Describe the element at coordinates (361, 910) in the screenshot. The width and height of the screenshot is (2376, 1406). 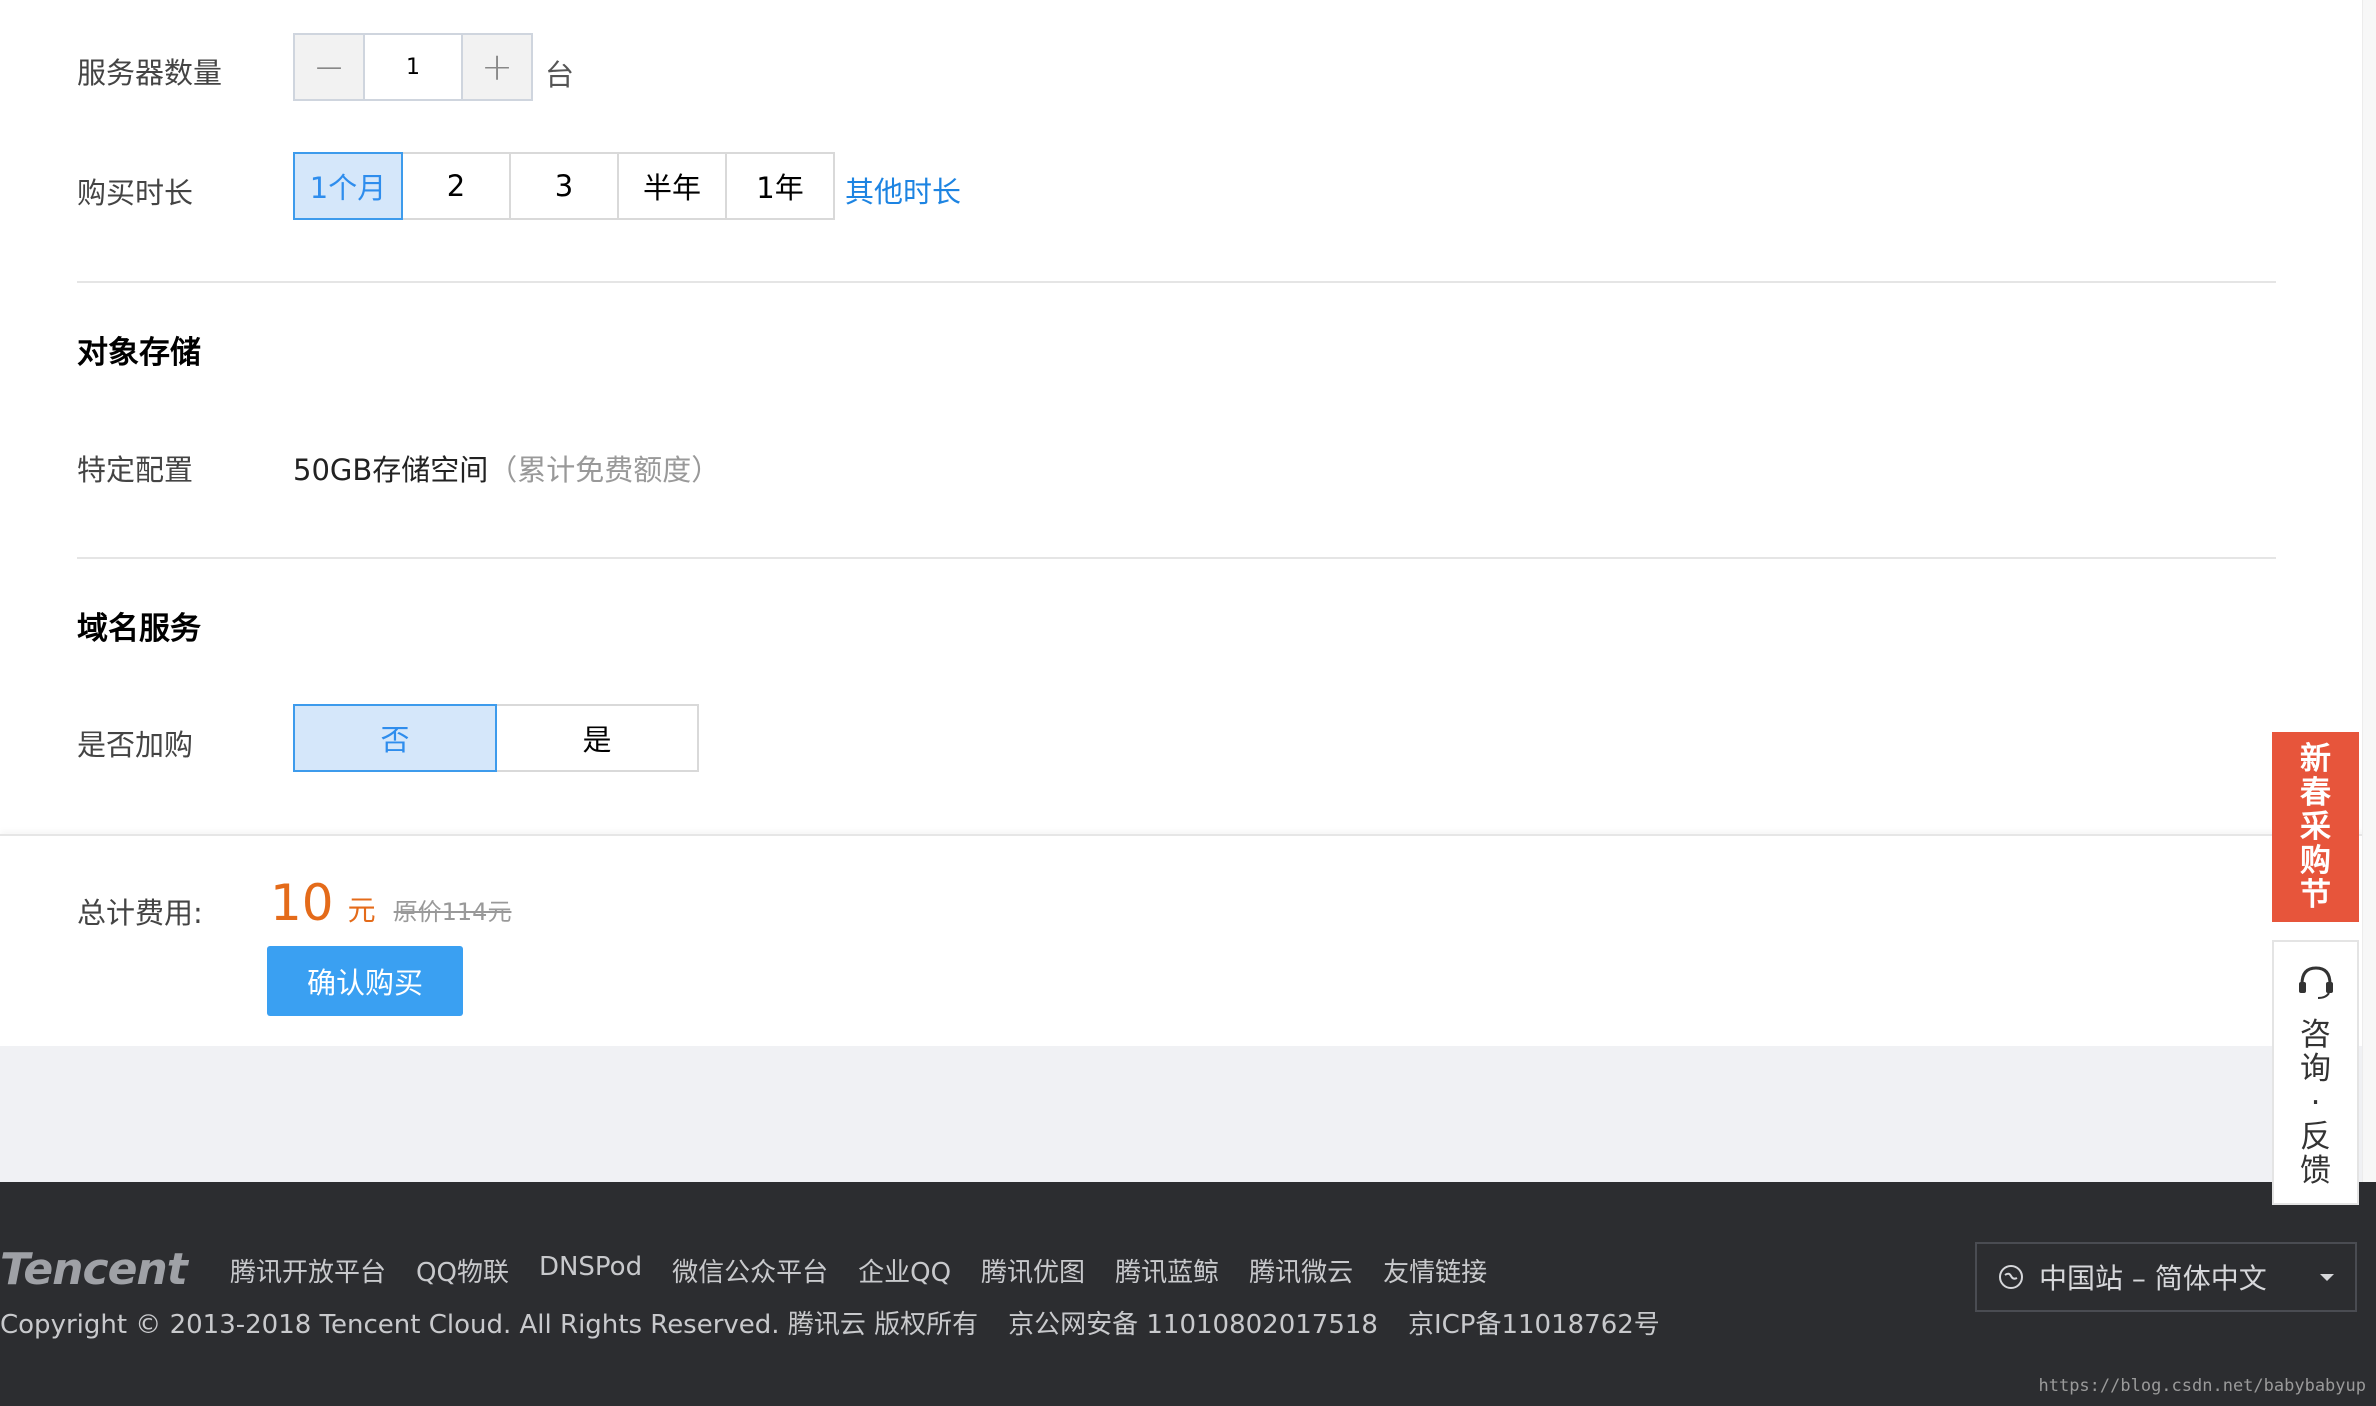
I see `price-currency: 元` at that location.